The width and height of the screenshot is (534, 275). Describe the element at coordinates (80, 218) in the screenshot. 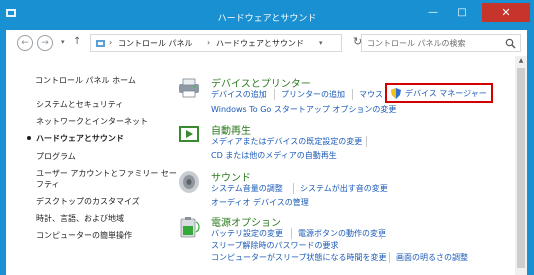

I see `sidebar-item-clock-language-region: 時計、言語、および地域` at that location.